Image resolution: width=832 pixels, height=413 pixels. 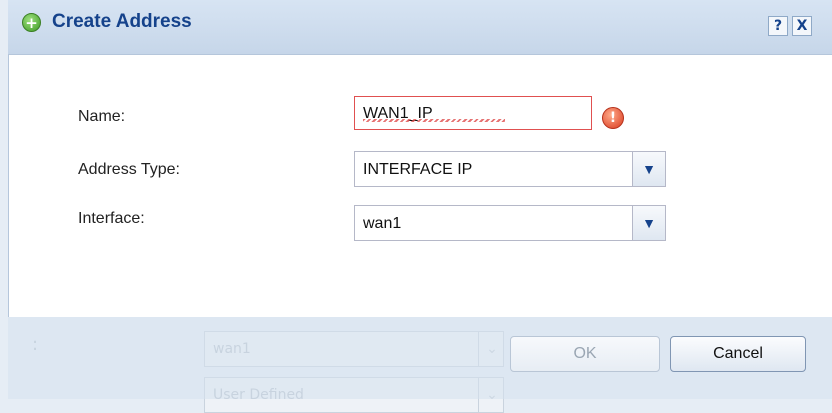 What do you see at coordinates (111, 218) in the screenshot?
I see `interface-label: Interface:` at bounding box center [111, 218].